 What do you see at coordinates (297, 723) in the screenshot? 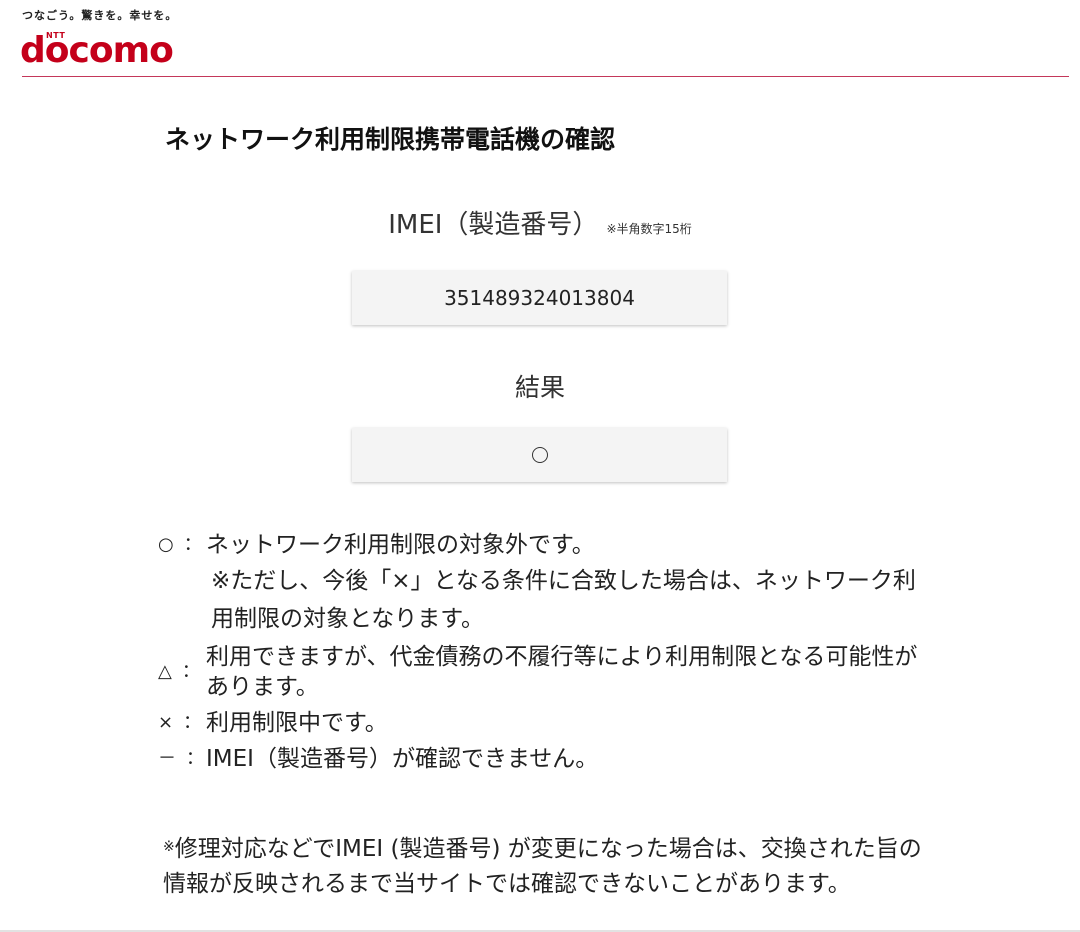
I see `legend-text: 利用制限中です。` at bounding box center [297, 723].